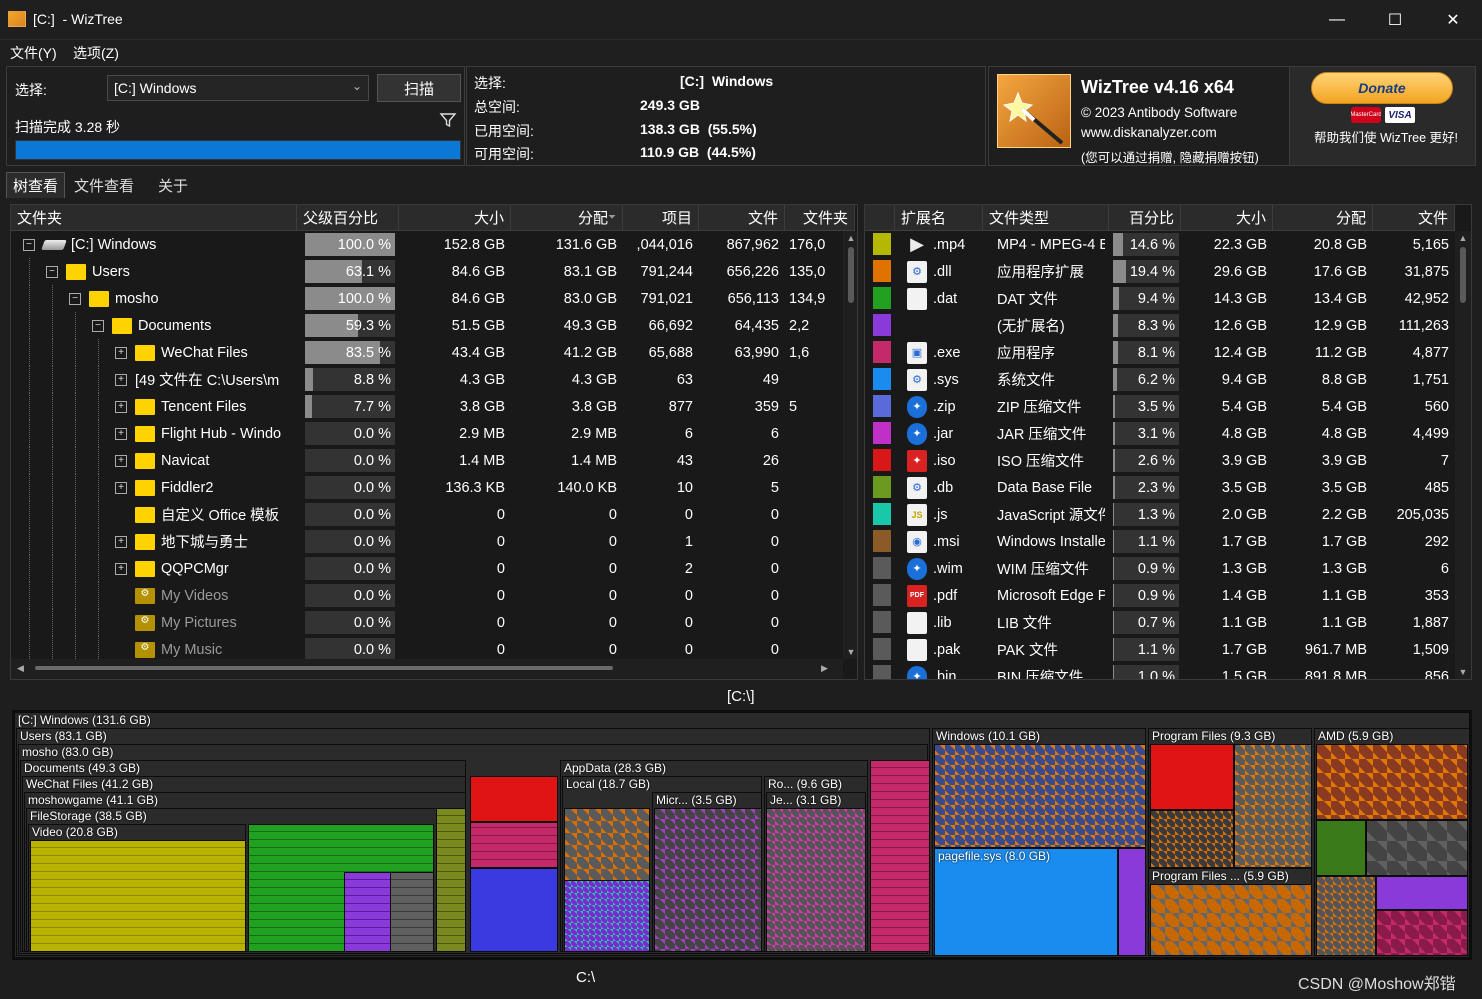 The image size is (1482, 999). What do you see at coordinates (448, 120) in the screenshot?
I see `filter-icon` at bounding box center [448, 120].